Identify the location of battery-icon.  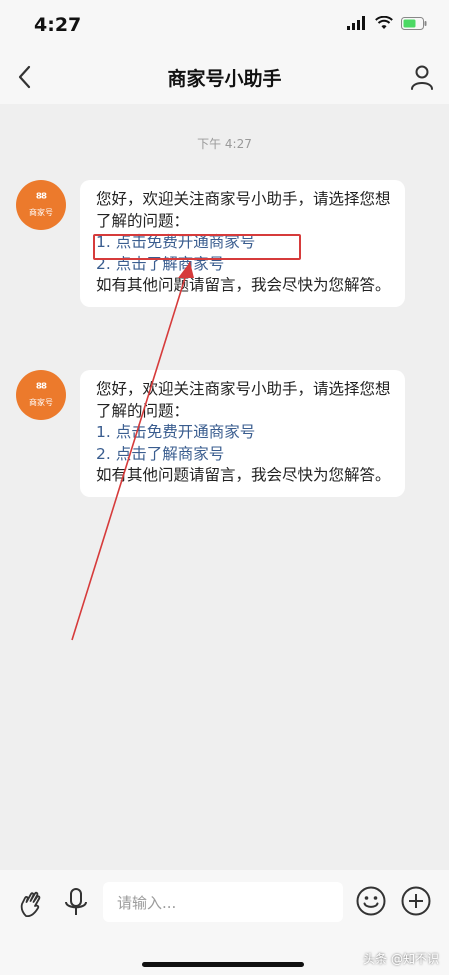
(414, 23).